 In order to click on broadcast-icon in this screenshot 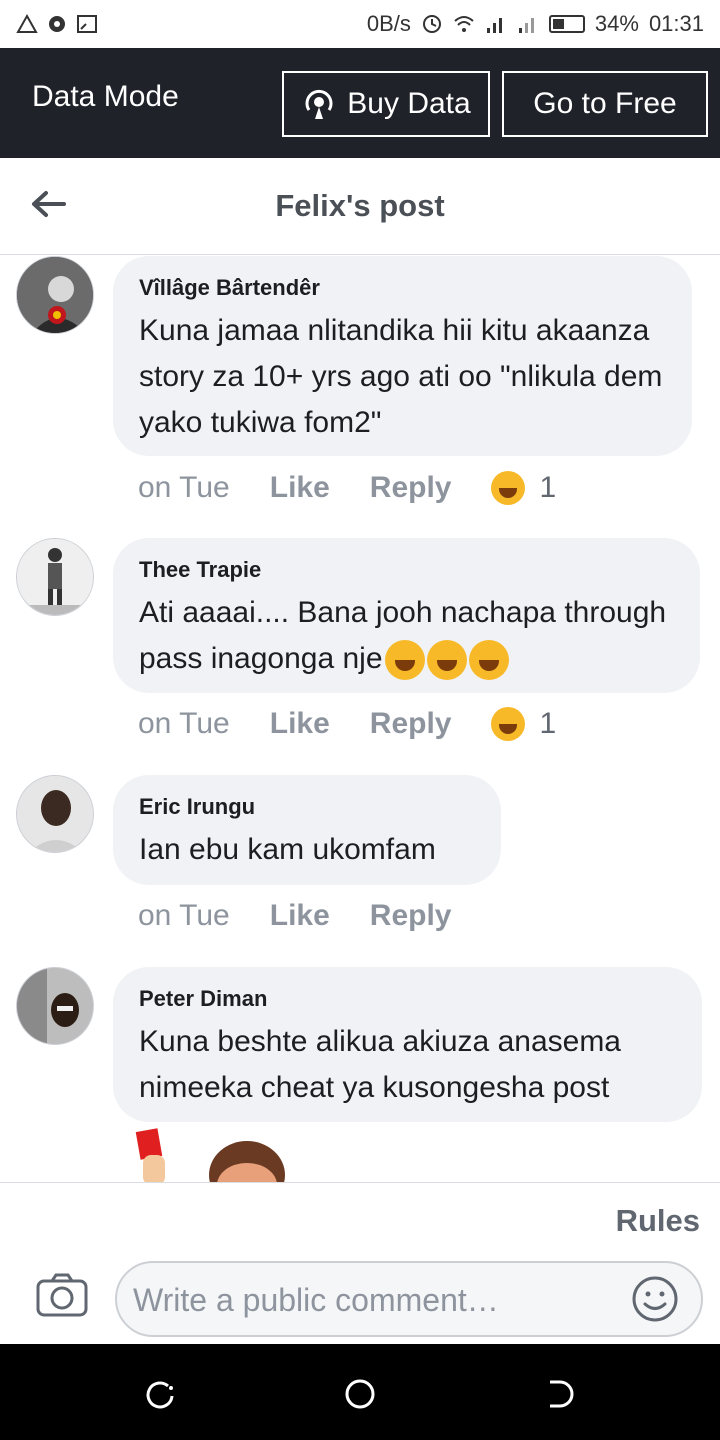, I will do `click(319, 104)`.